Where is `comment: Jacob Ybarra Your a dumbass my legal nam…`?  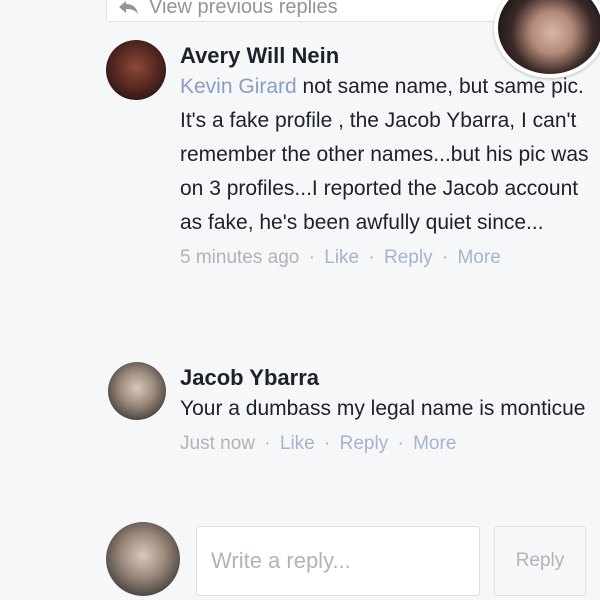 comment: Jacob Ybarra Your a dumbass my legal nam… is located at coordinates (385, 411).